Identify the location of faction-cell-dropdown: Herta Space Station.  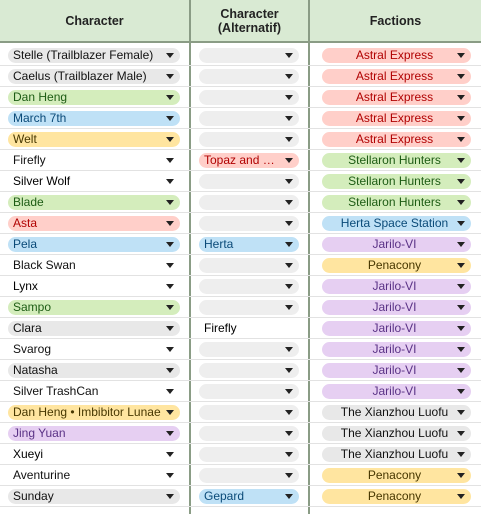
(396, 223).